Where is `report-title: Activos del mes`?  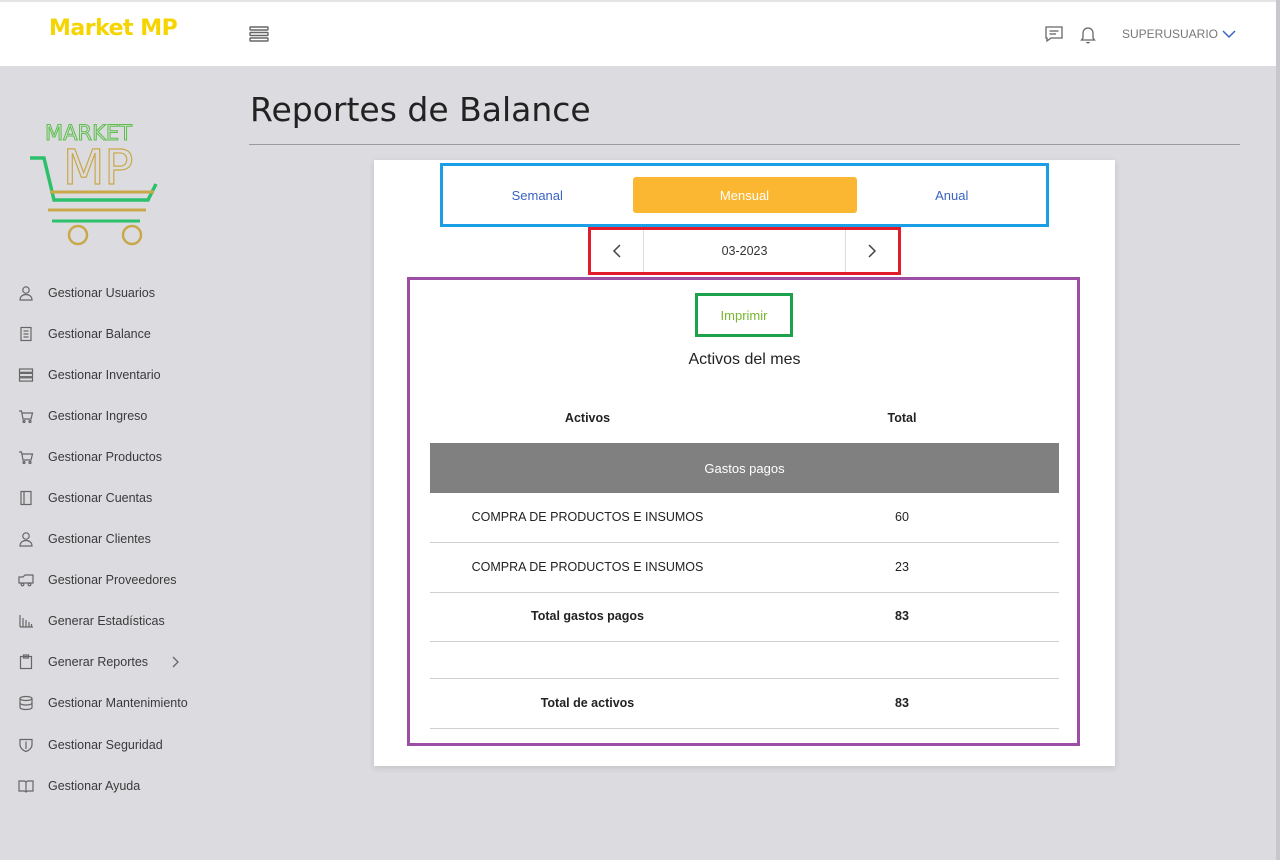
report-title: Activos del mes is located at coordinates (744, 359).